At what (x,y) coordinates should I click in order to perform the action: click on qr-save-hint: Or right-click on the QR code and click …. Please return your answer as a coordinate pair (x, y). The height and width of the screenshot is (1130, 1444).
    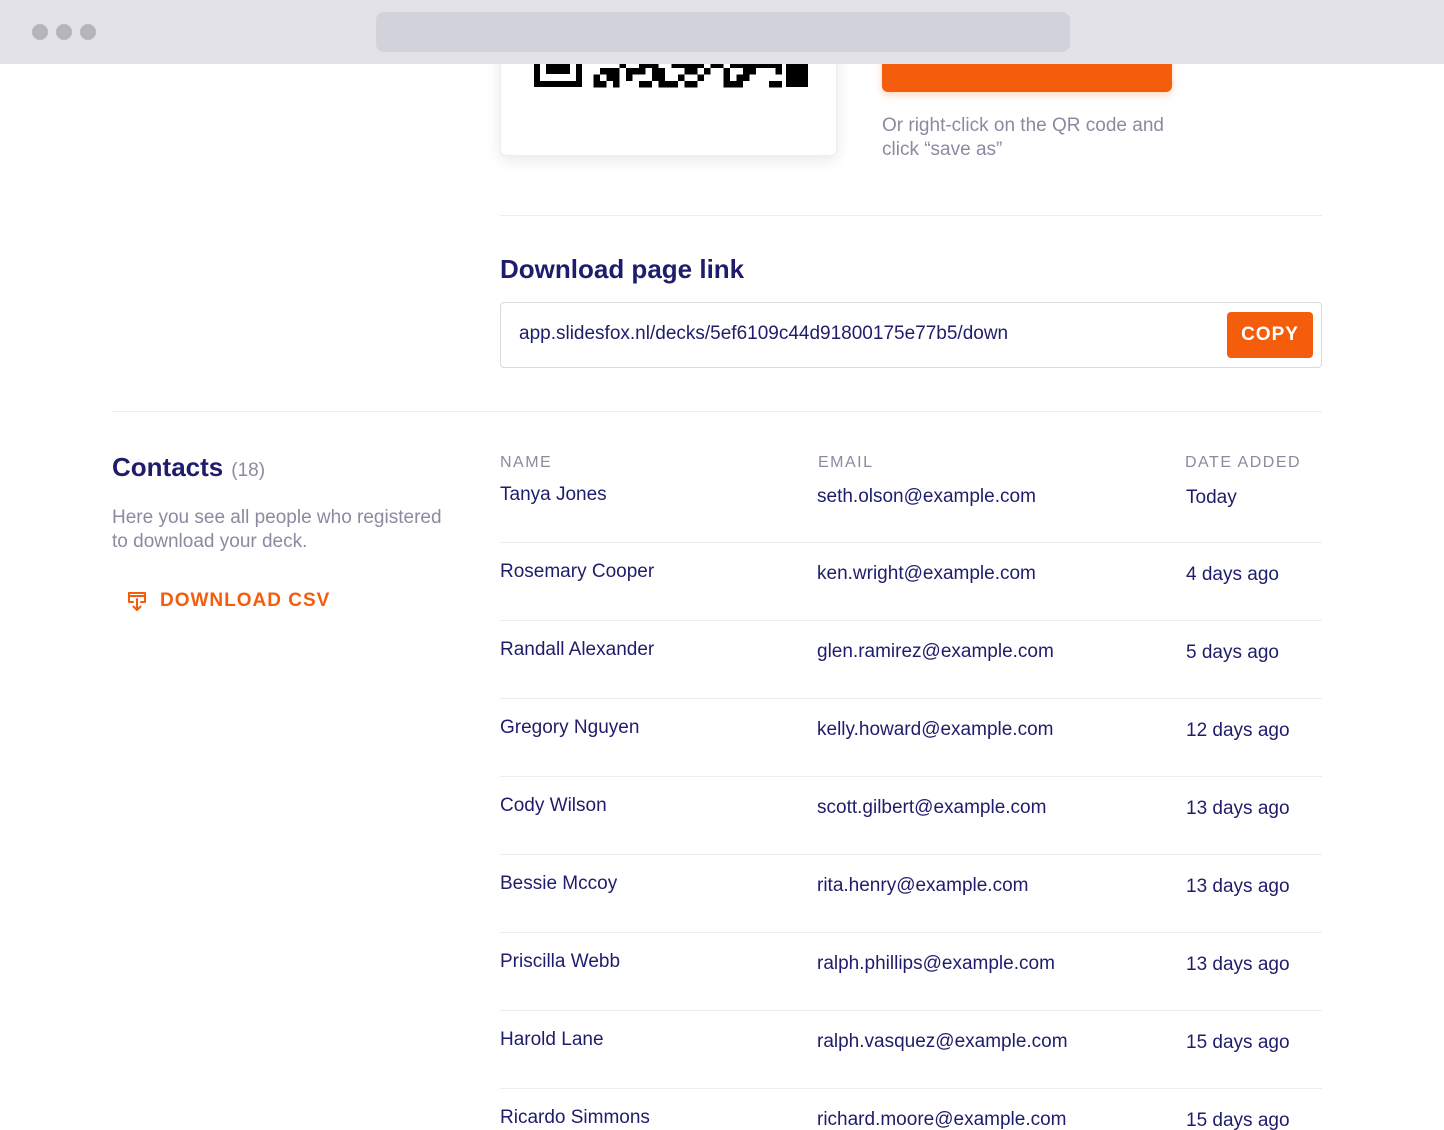
    Looking at the image, I should click on (1023, 137).